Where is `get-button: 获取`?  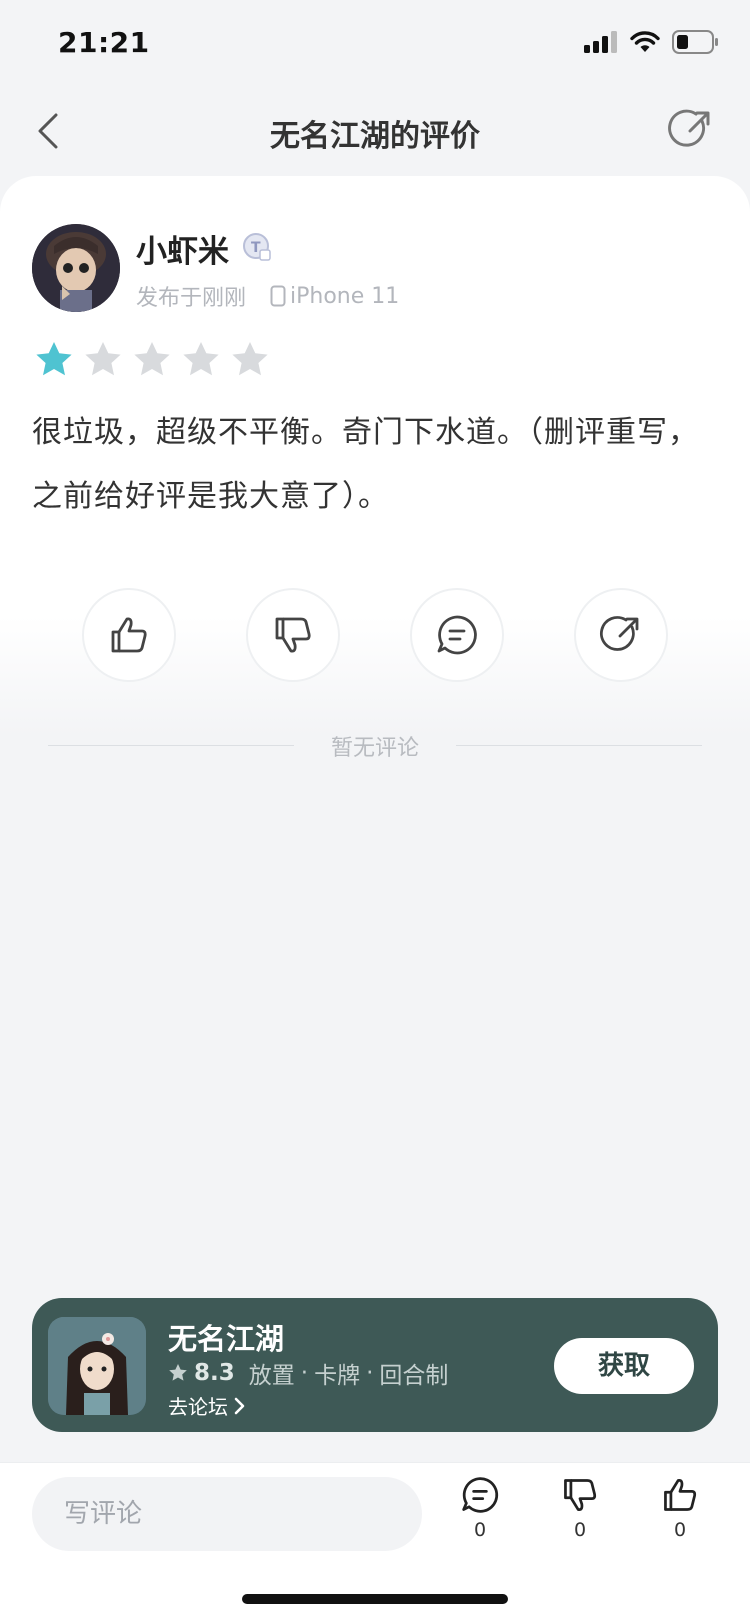 get-button: 获取 is located at coordinates (624, 1366).